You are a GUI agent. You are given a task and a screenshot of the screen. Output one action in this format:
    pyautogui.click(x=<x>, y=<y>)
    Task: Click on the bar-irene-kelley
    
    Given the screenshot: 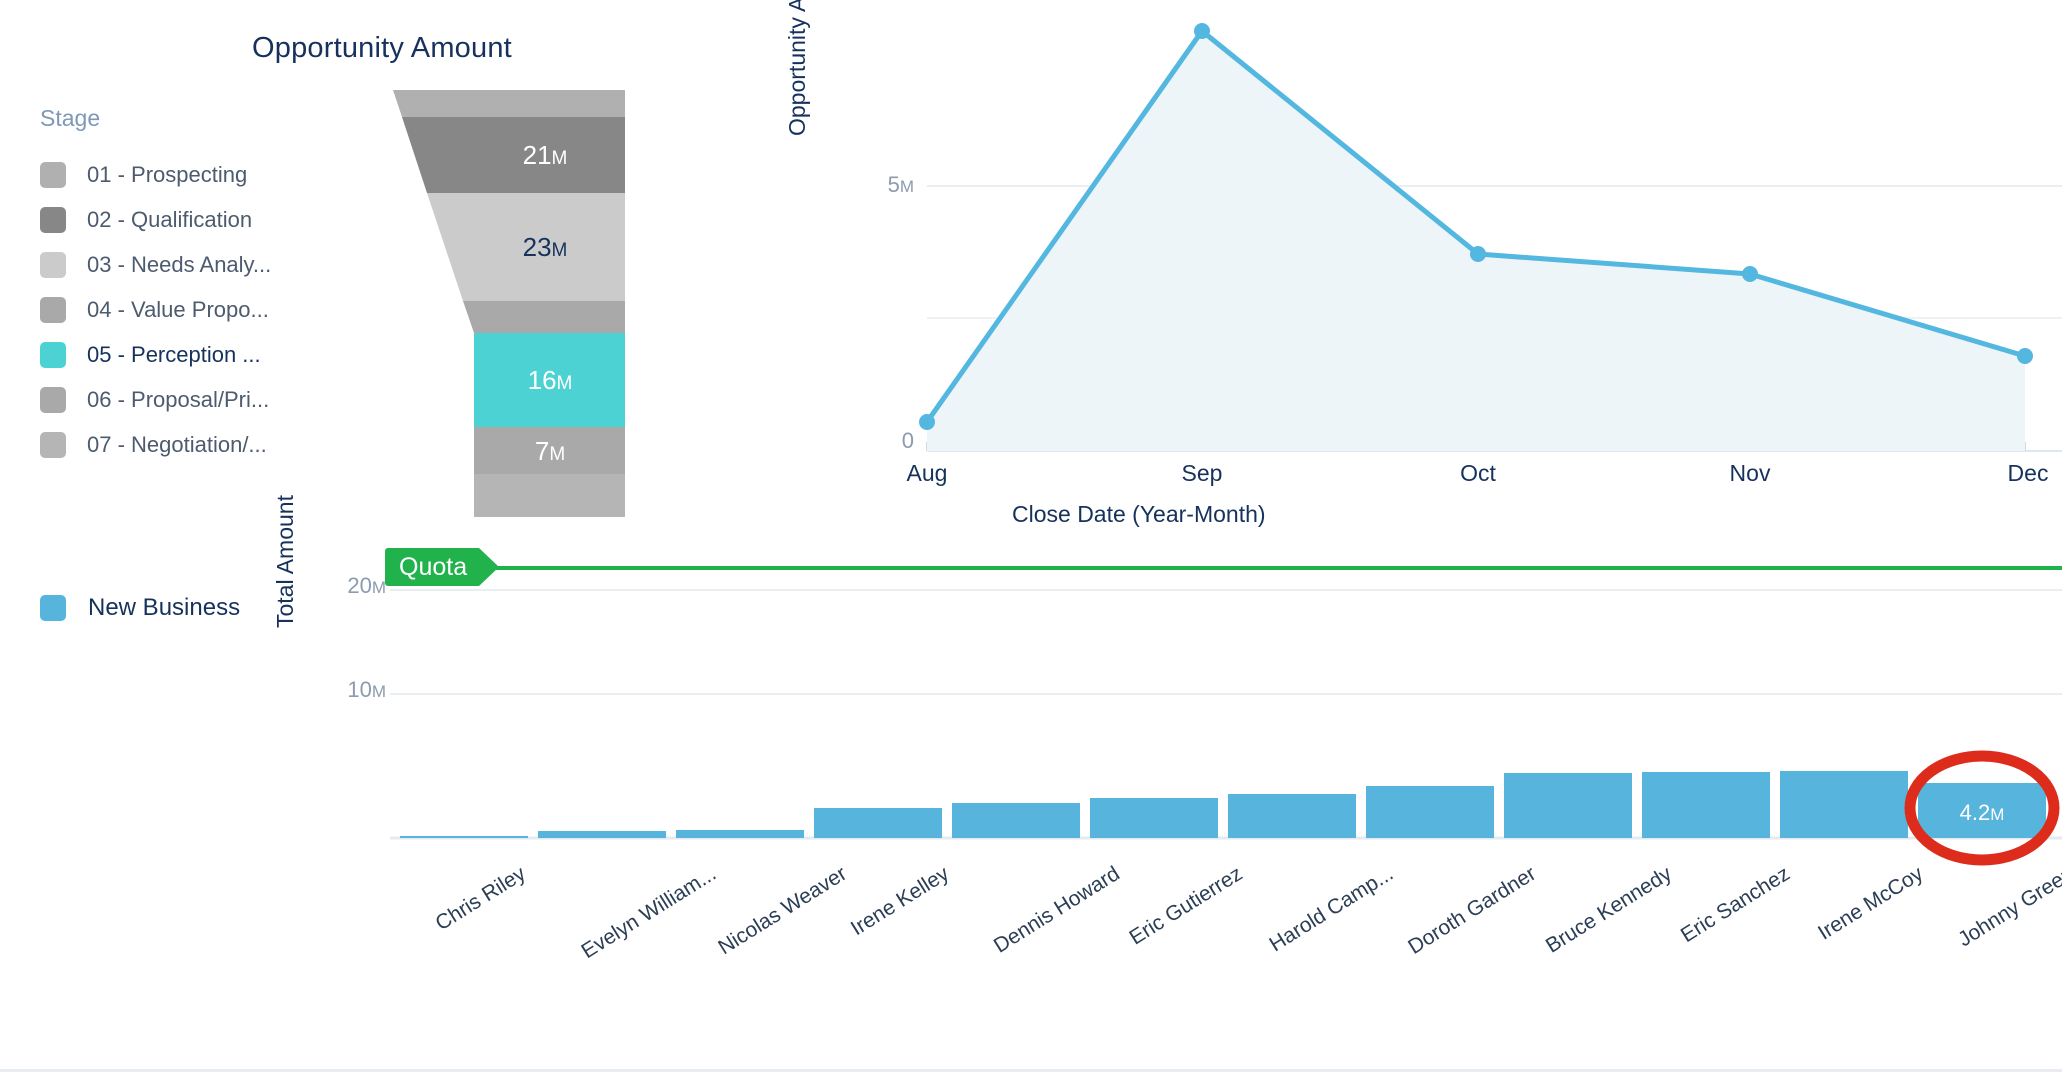 What is the action you would take?
    pyautogui.click(x=878, y=823)
    